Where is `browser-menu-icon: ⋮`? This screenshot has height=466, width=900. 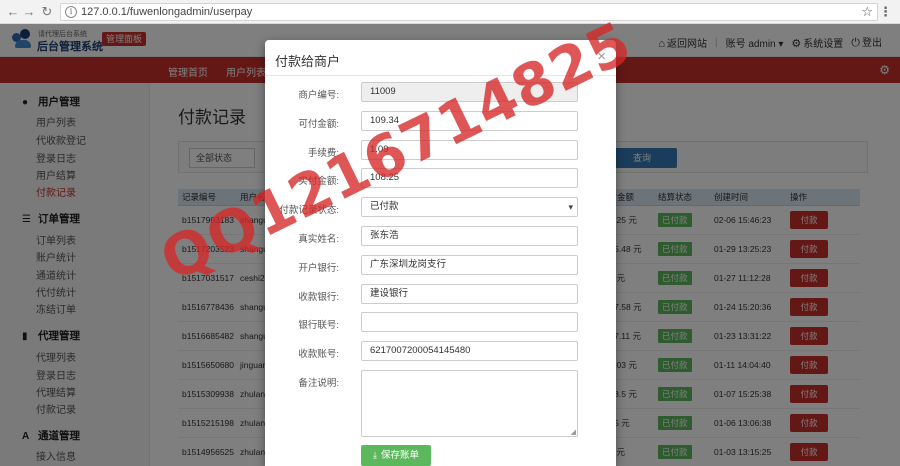 browser-menu-icon: ⋮ is located at coordinates (885, 12).